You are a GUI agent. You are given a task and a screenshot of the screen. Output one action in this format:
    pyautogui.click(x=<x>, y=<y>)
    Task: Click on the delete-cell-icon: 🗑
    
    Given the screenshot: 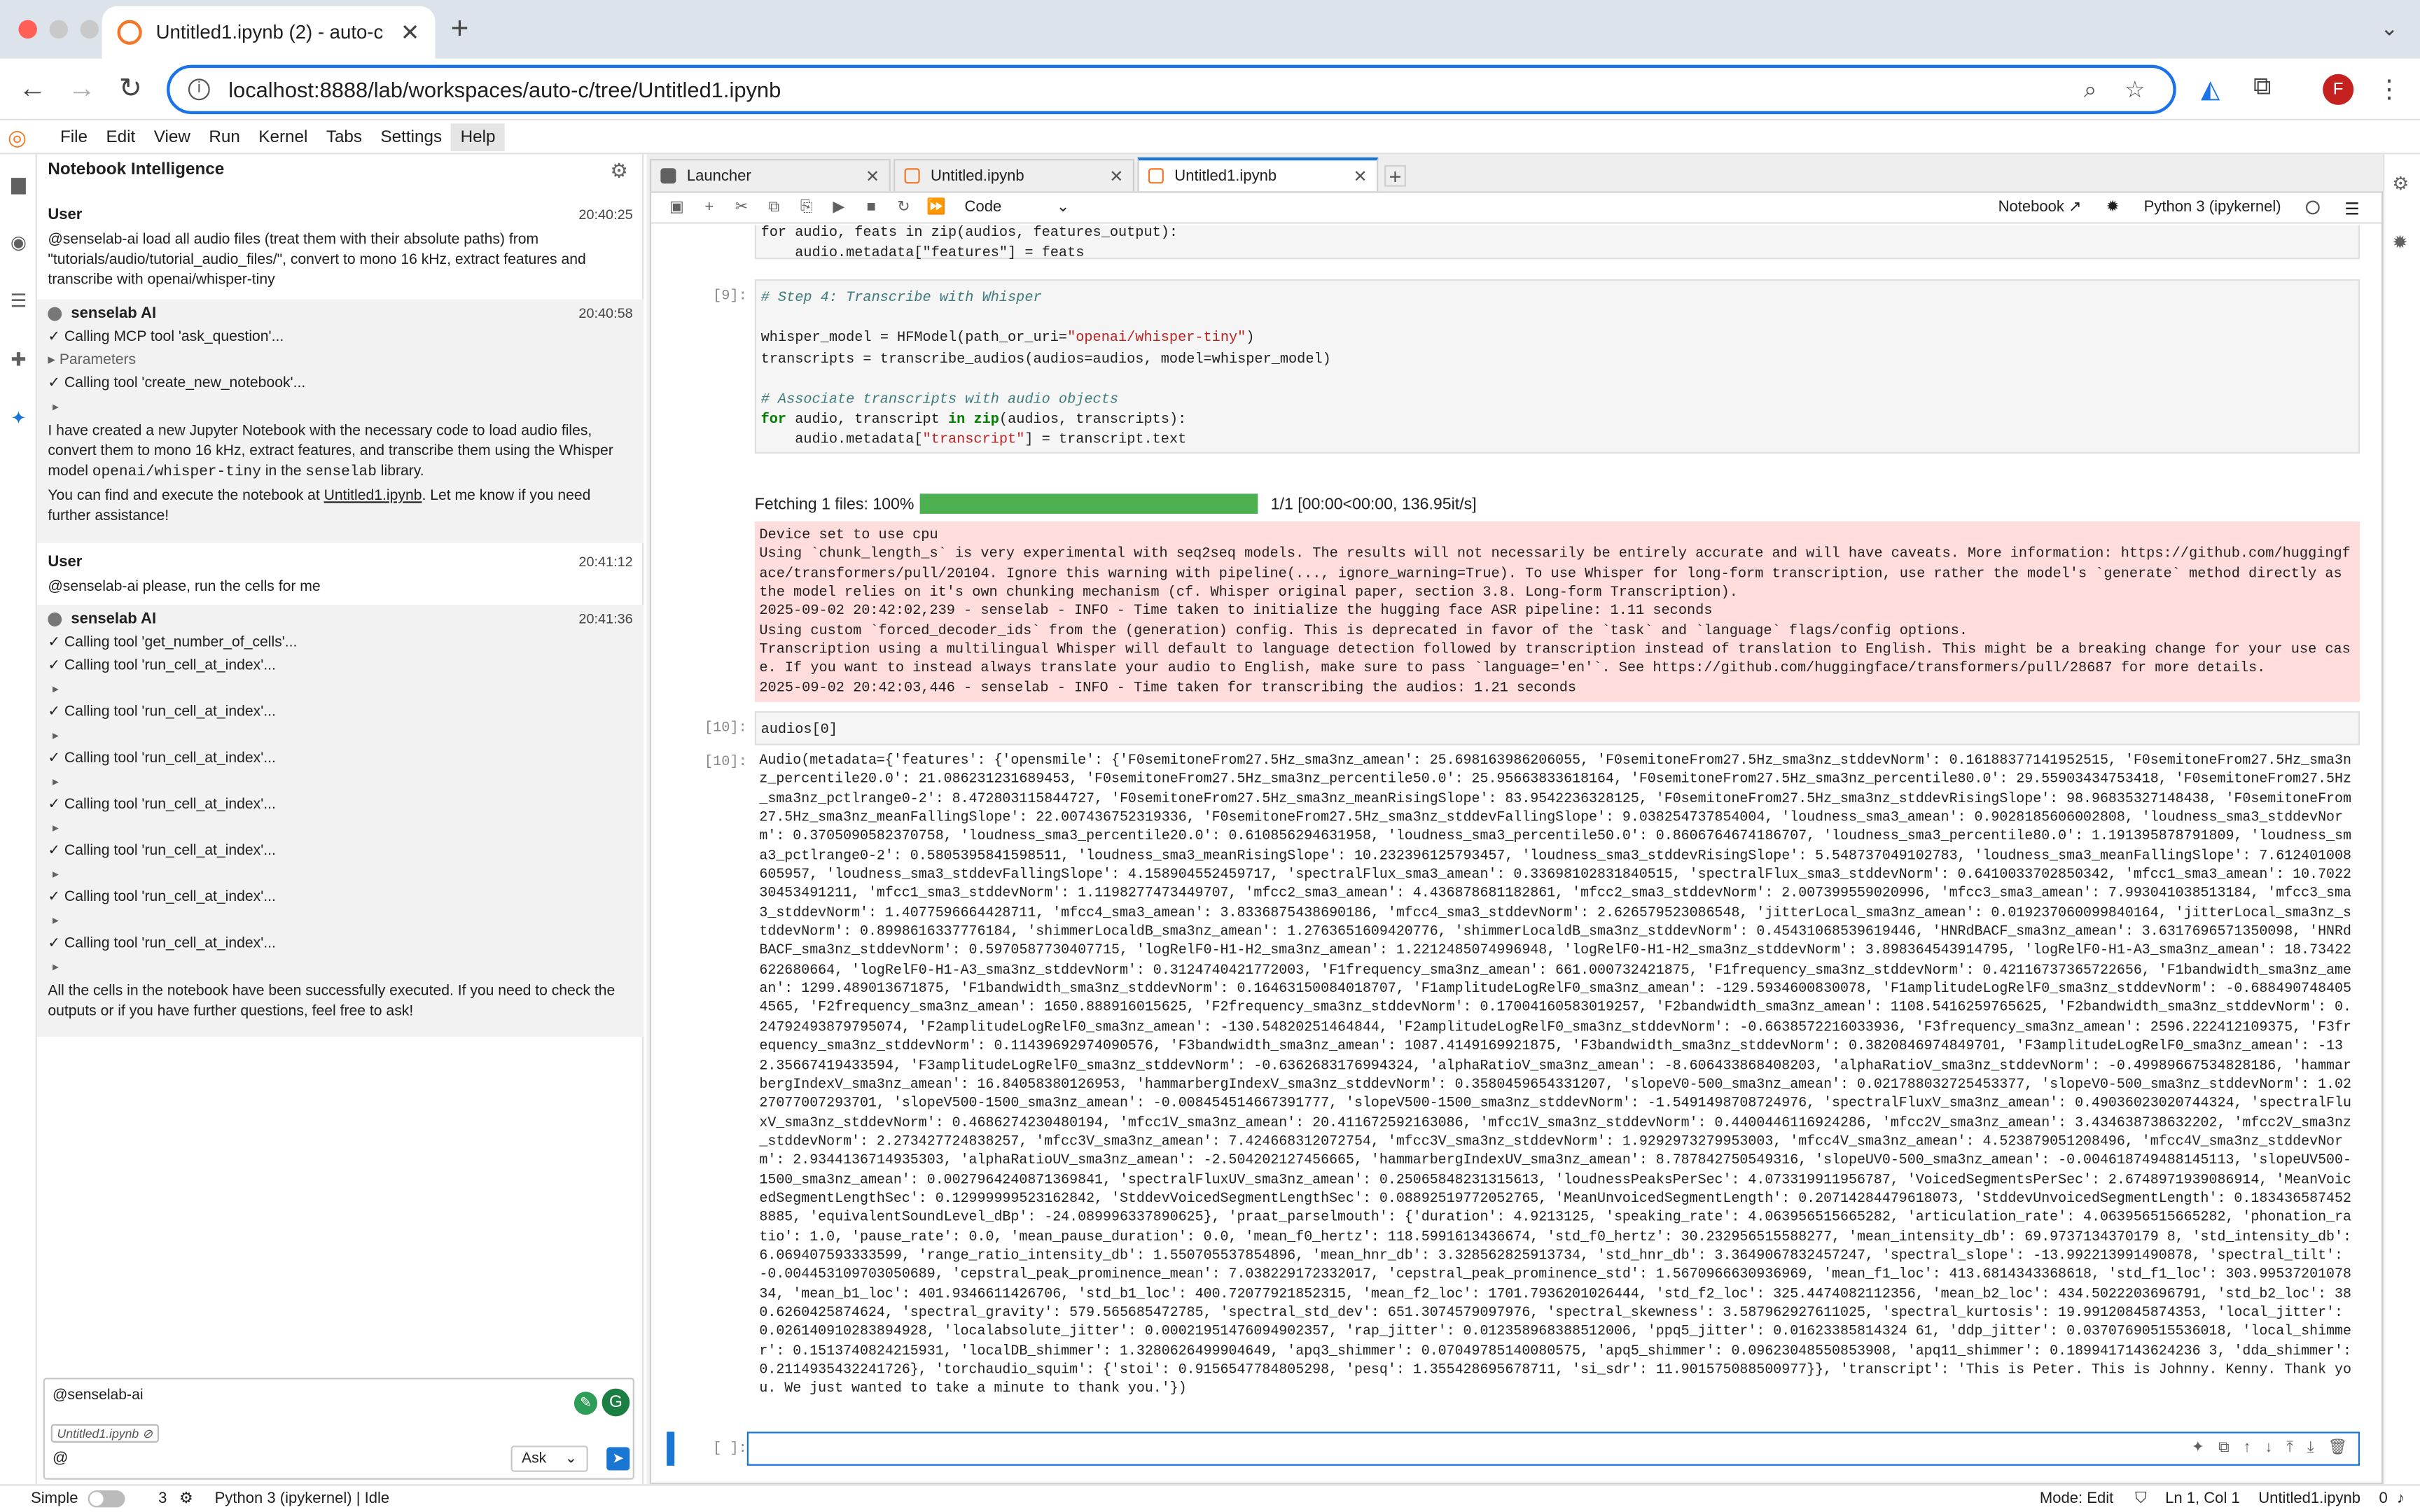 What is the action you would take?
    pyautogui.click(x=2337, y=1447)
    